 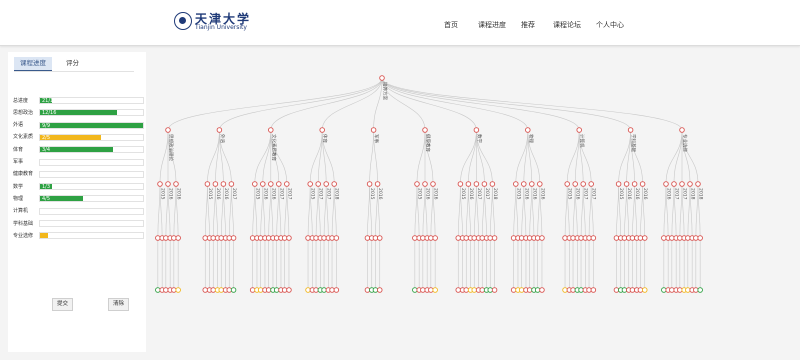 I want to click on tianjin-university-logo: 天津大学 Tianjin University, so click(x=211, y=22).